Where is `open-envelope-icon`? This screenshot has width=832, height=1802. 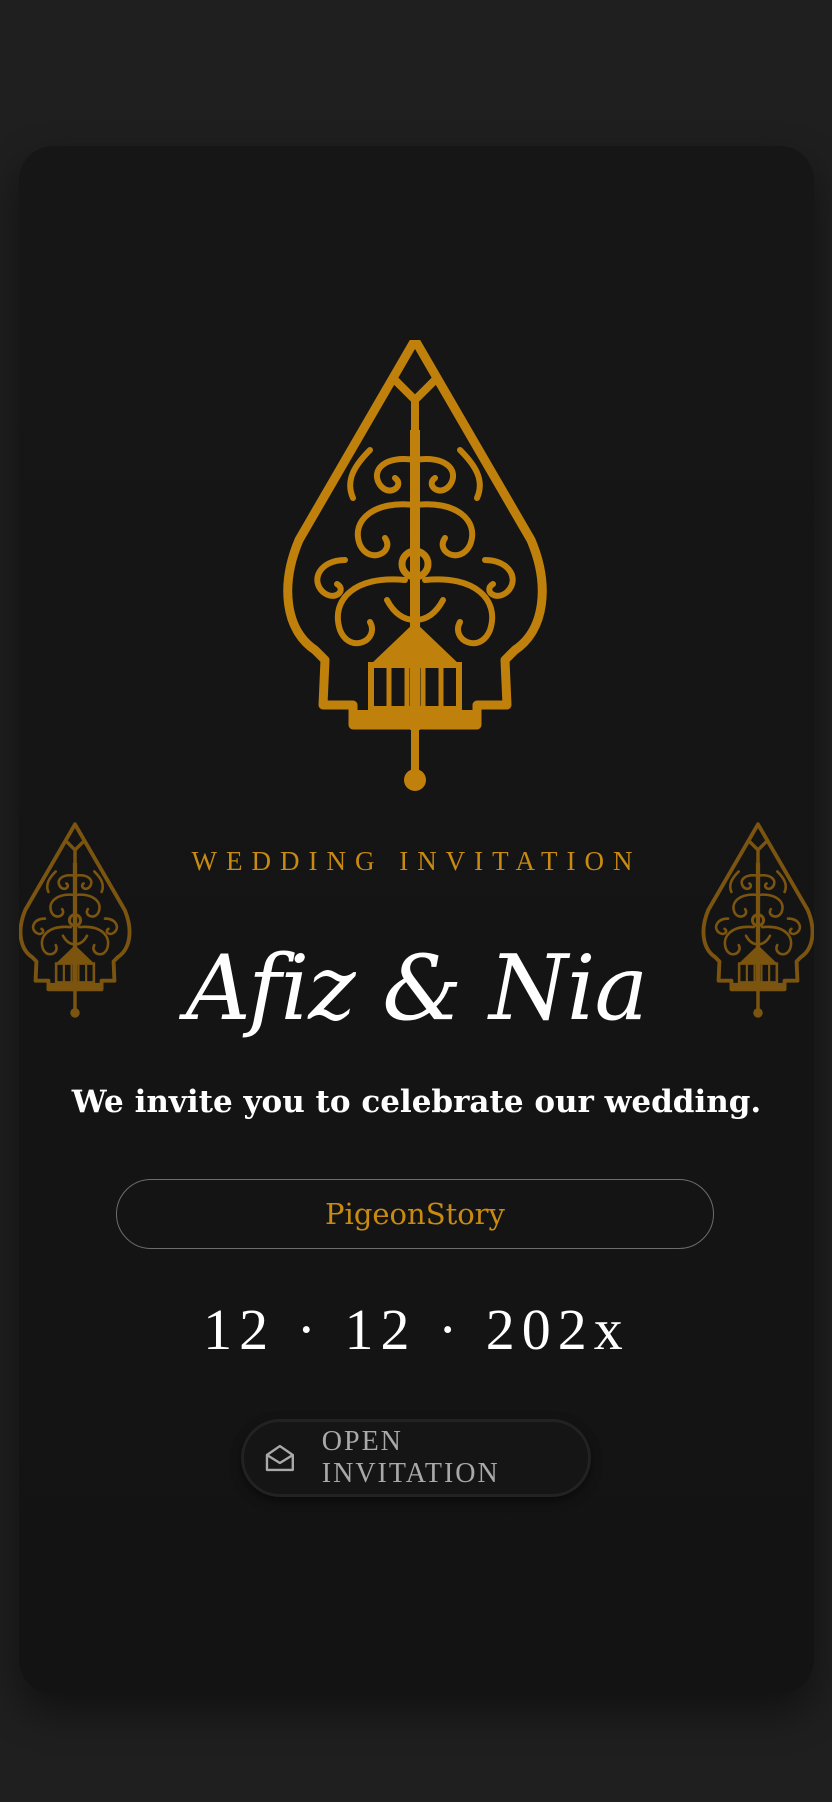 open-envelope-icon is located at coordinates (279, 1458).